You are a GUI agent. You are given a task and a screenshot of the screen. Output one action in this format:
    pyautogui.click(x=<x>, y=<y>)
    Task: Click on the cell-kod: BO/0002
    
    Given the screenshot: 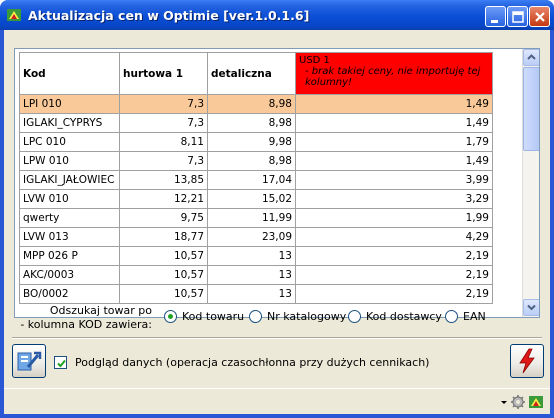 What is the action you would take?
    pyautogui.click(x=69, y=294)
    